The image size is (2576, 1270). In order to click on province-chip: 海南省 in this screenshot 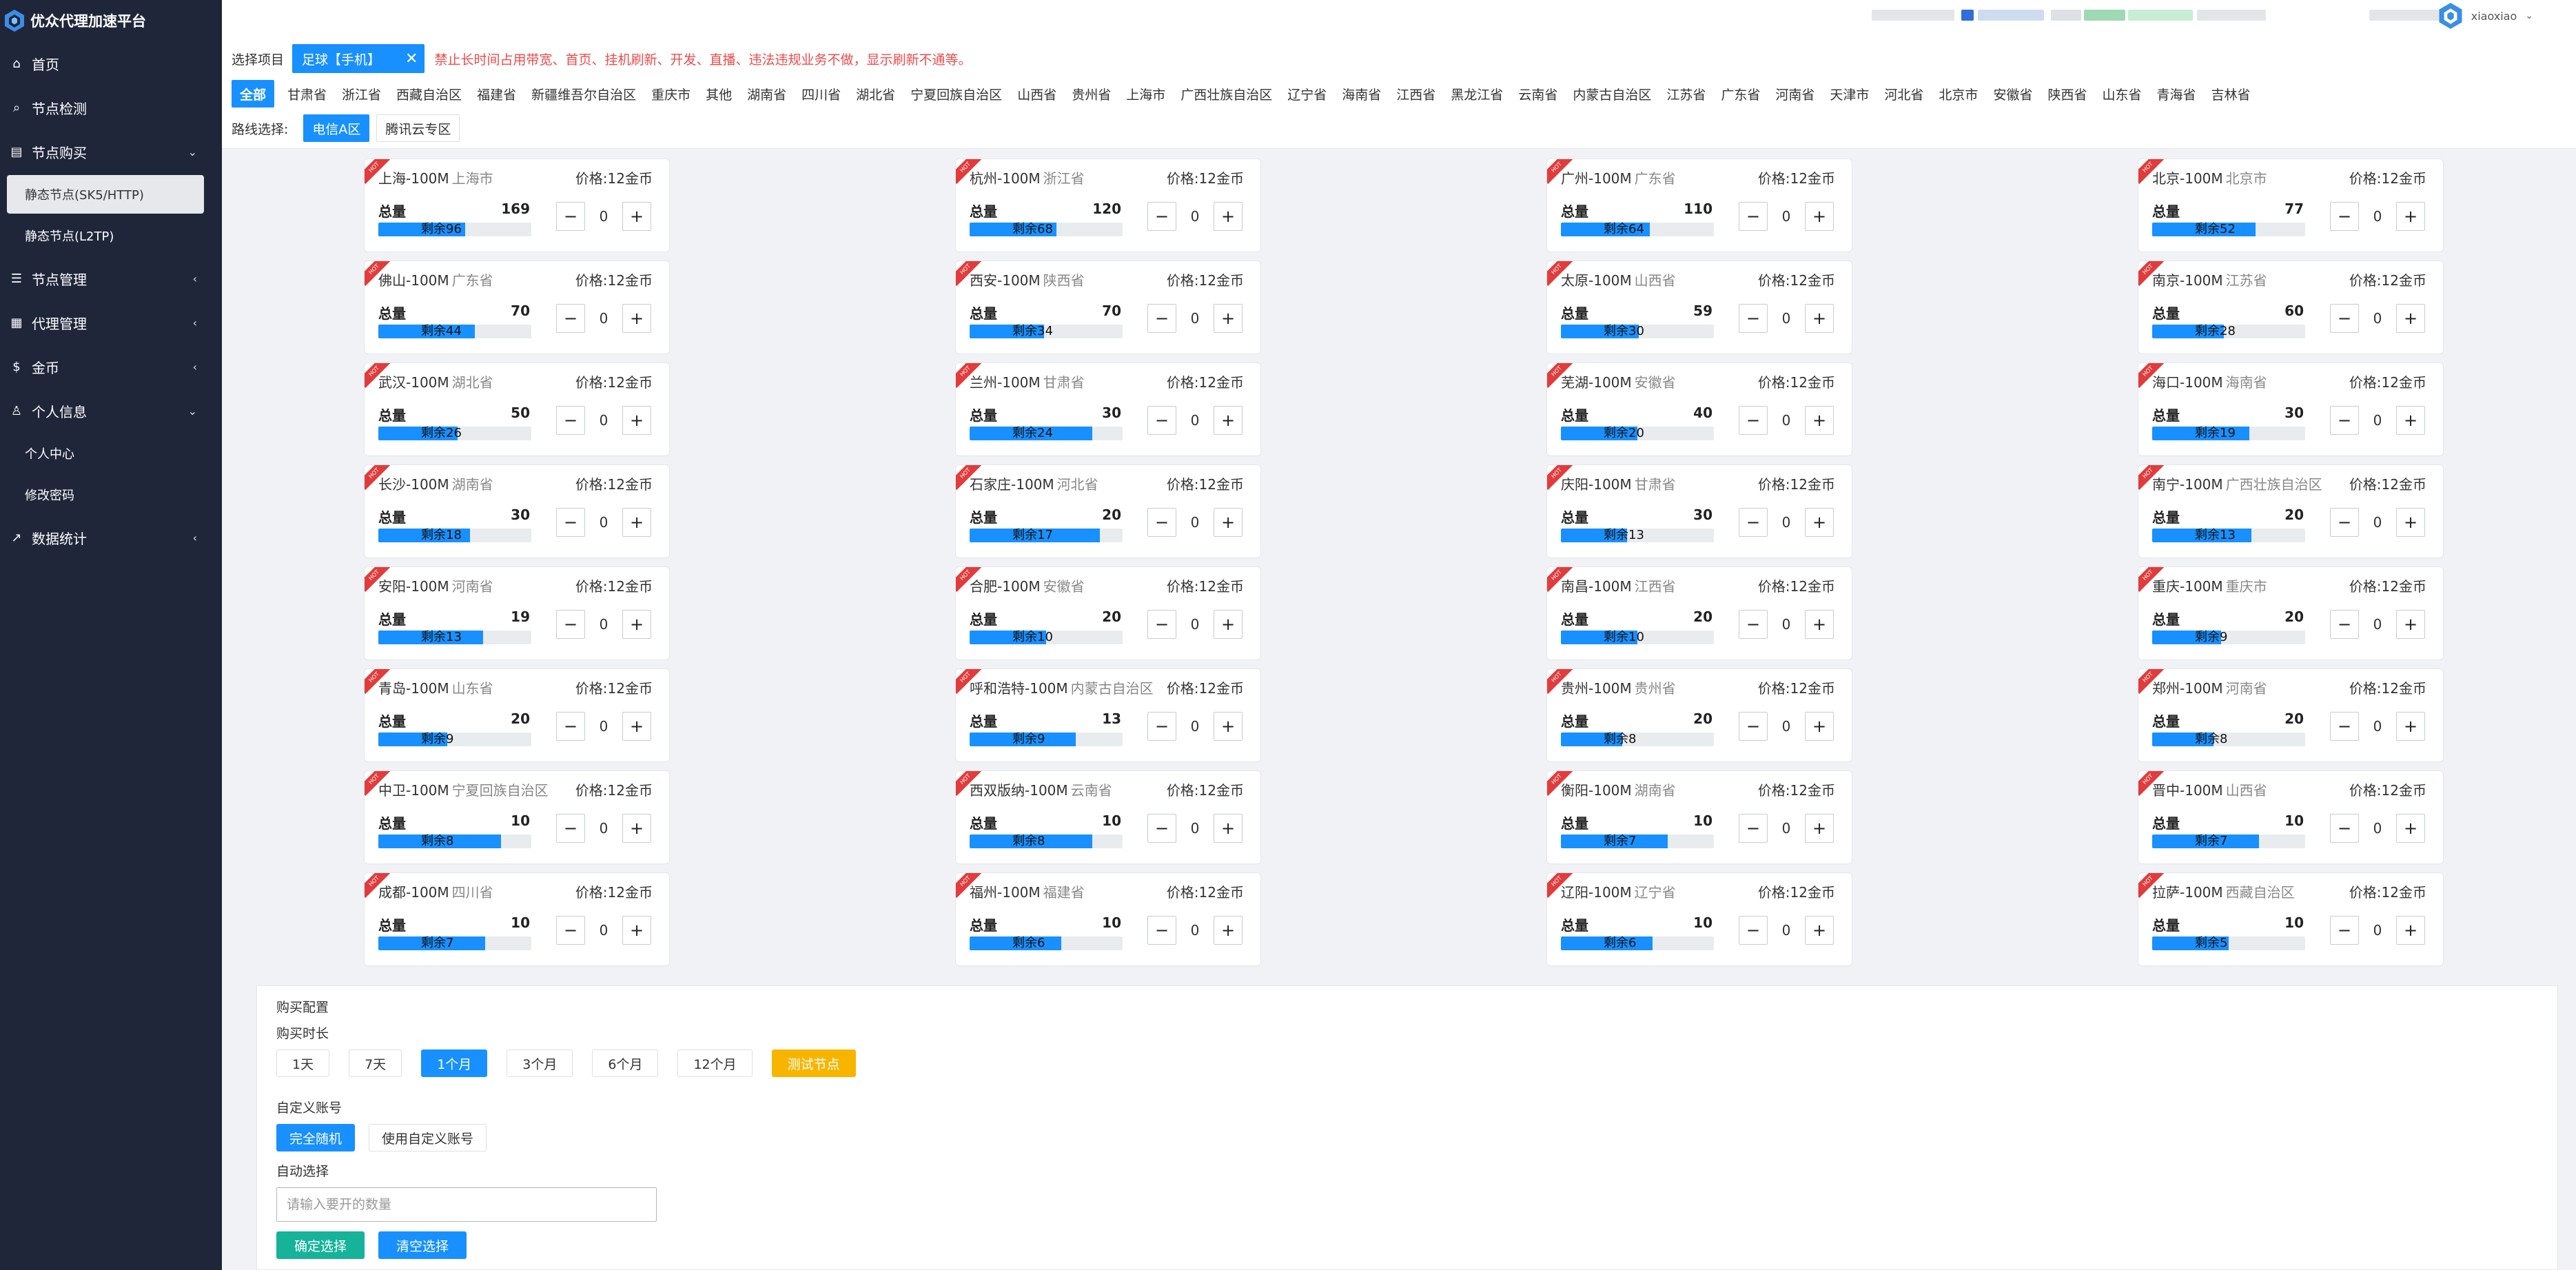, I will do `click(1361, 93)`.